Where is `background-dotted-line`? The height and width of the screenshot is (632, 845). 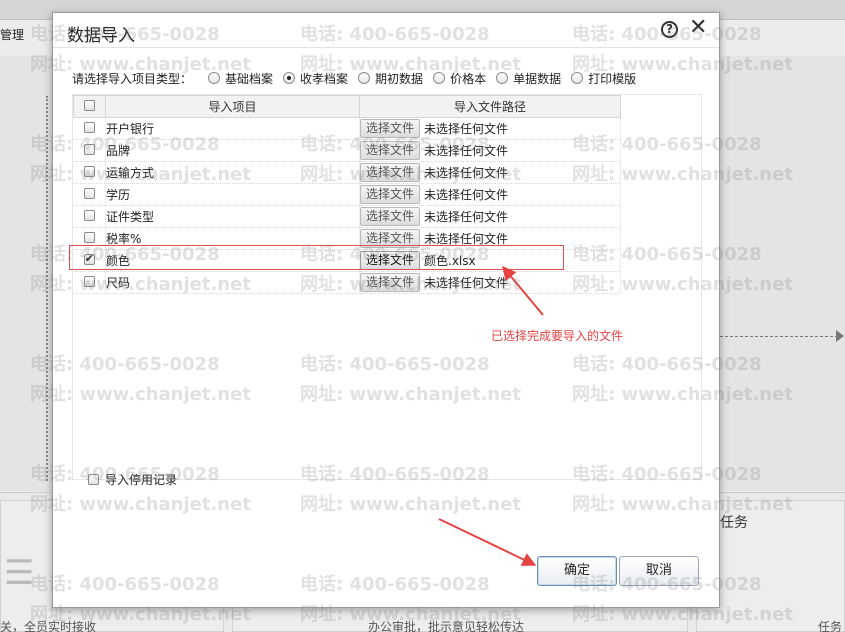
background-dotted-line is located at coordinates (47, 288).